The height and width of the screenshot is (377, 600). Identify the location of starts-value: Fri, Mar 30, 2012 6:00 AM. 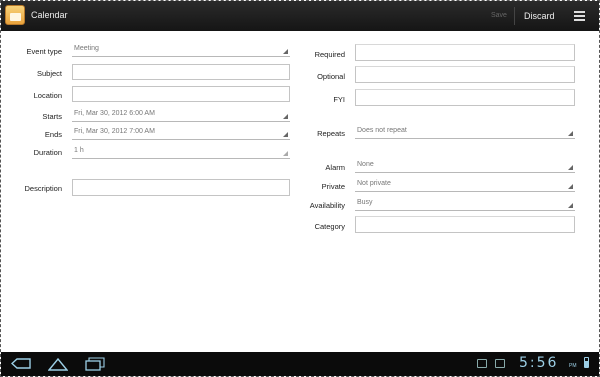
(114, 113).